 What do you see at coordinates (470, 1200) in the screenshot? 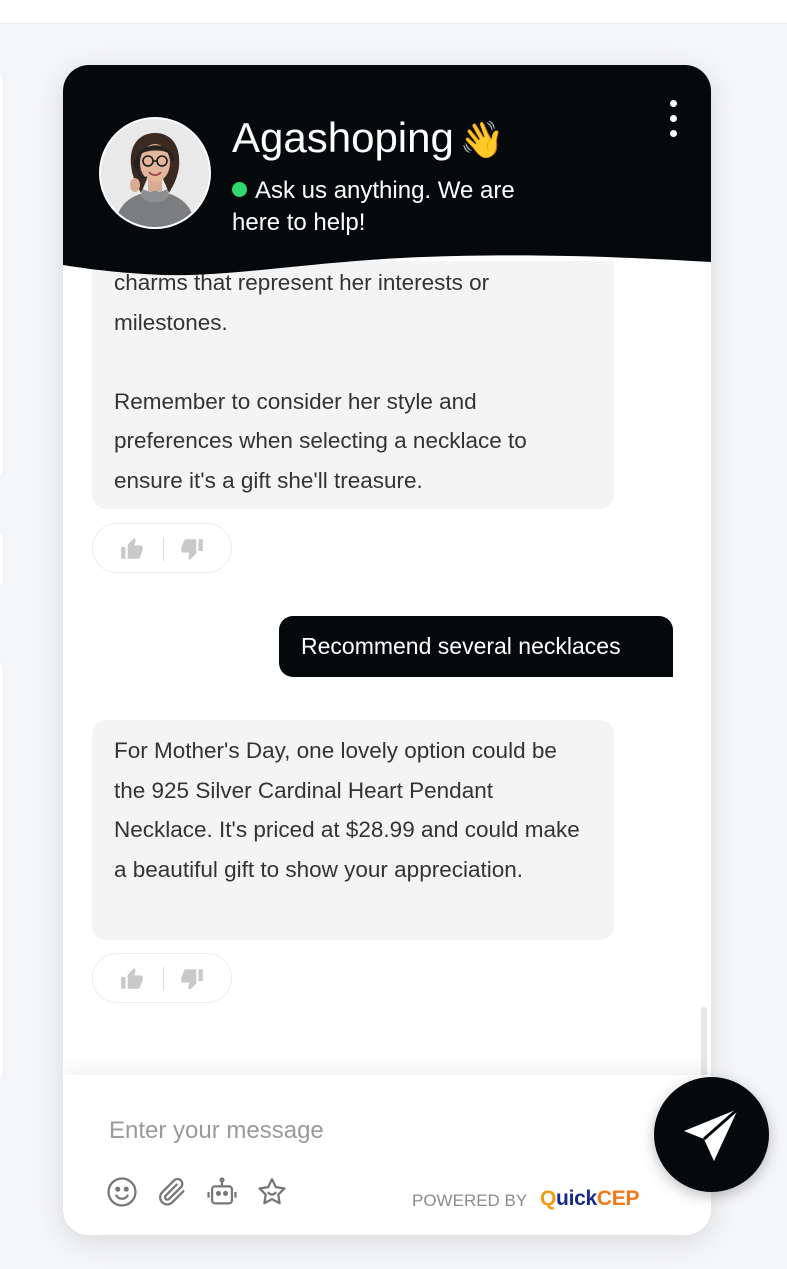
I see `powered-by-label: POWERED BY` at bounding box center [470, 1200].